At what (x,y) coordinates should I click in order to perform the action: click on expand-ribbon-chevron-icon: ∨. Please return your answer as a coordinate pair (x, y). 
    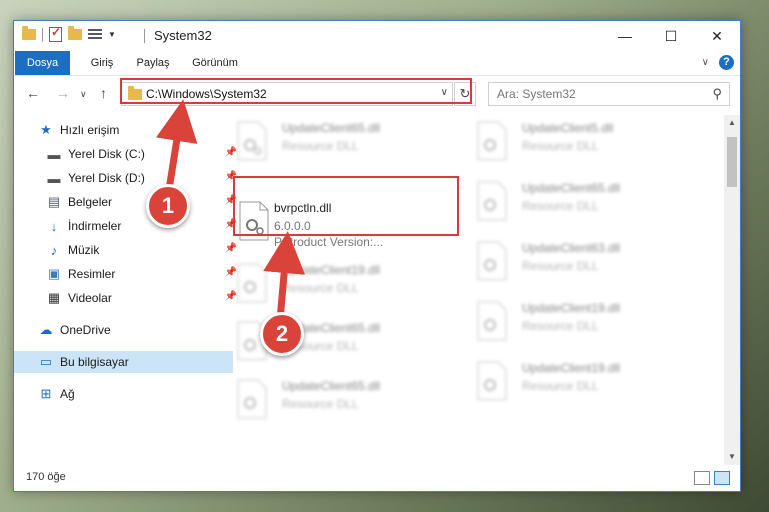
    Looking at the image, I should click on (705, 62).